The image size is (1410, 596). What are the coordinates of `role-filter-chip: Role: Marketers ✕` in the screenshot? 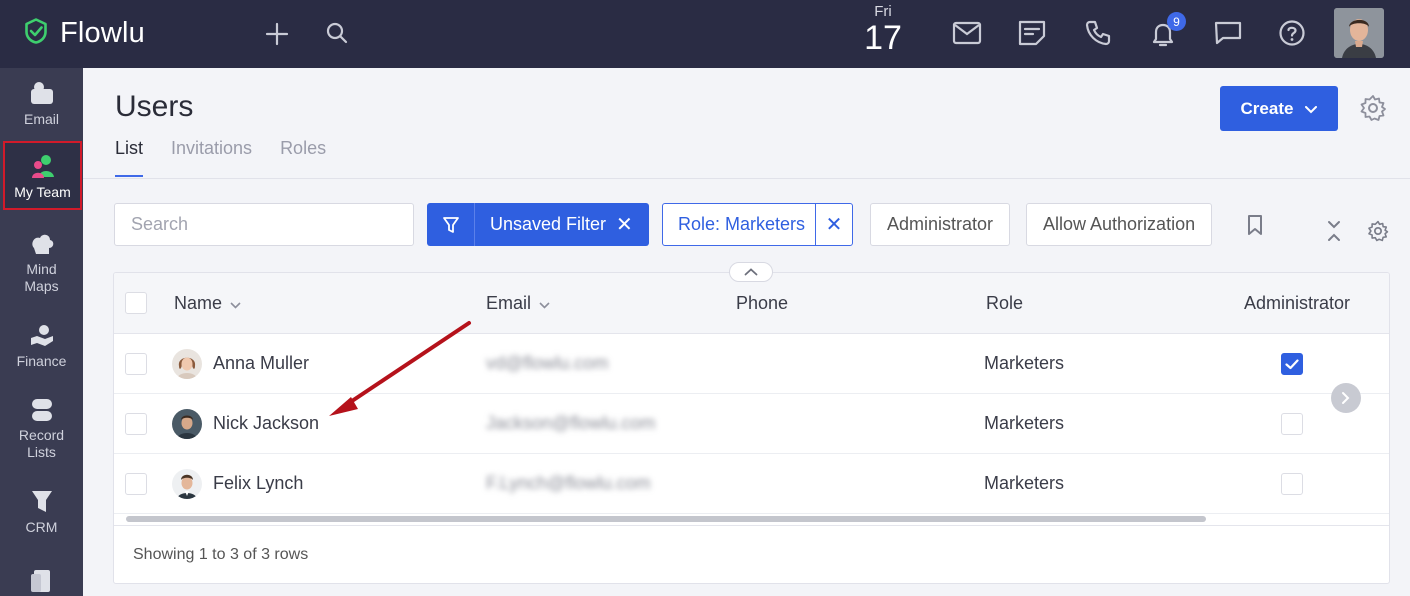 It's located at (758, 224).